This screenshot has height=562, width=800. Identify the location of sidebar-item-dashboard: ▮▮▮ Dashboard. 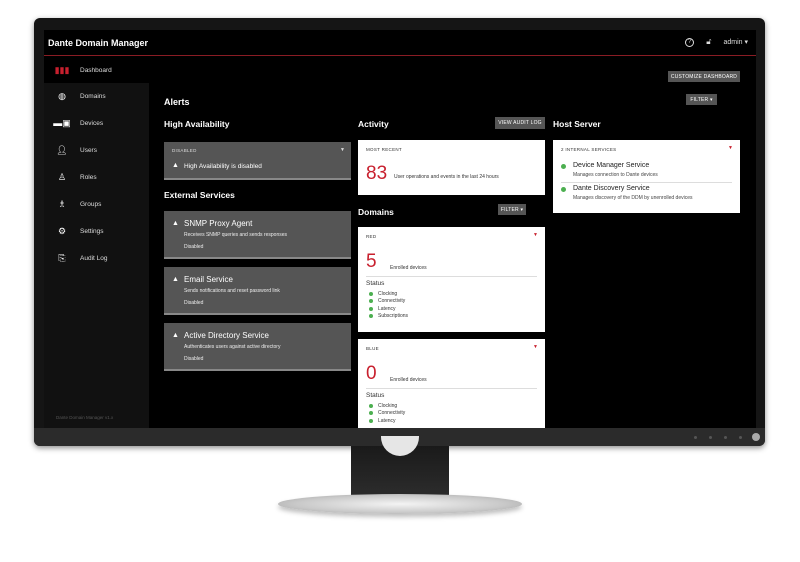
(96, 70).